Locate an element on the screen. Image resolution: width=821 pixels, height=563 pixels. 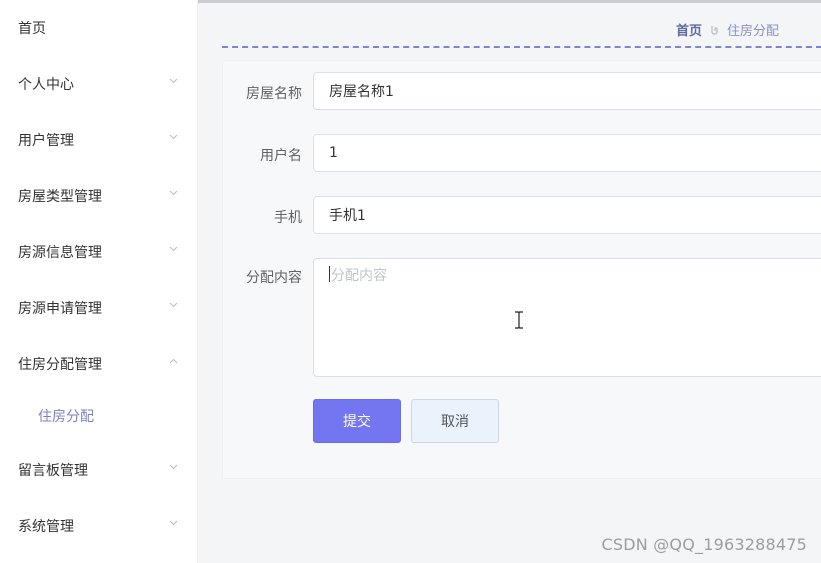
breadcrumb: 首页 住房分配 is located at coordinates (727, 29).